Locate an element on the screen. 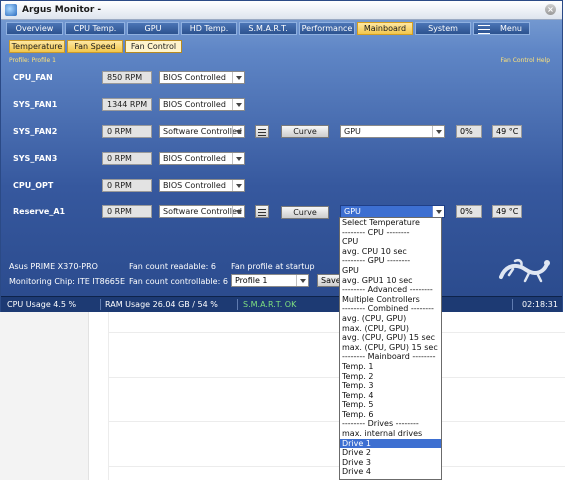 The height and width of the screenshot is (480, 565). fan-name: SYS_FAN2 is located at coordinates (35, 131).